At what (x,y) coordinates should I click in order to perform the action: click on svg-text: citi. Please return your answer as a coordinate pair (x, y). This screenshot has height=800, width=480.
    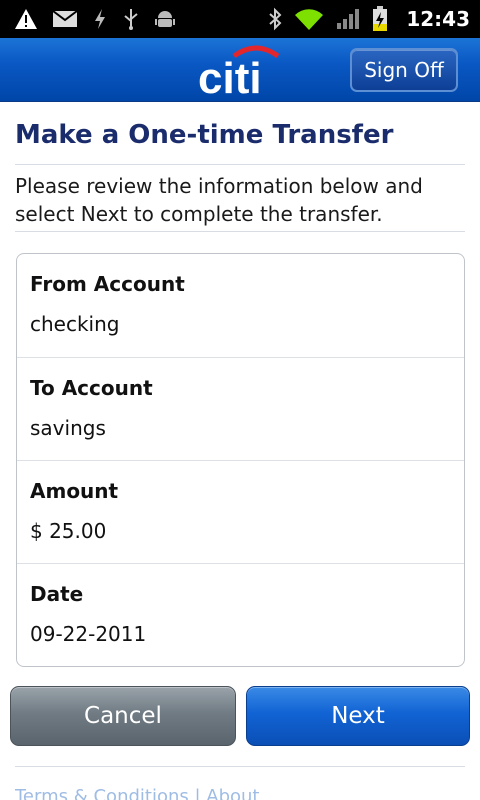
    Looking at the image, I should click on (230, 76).